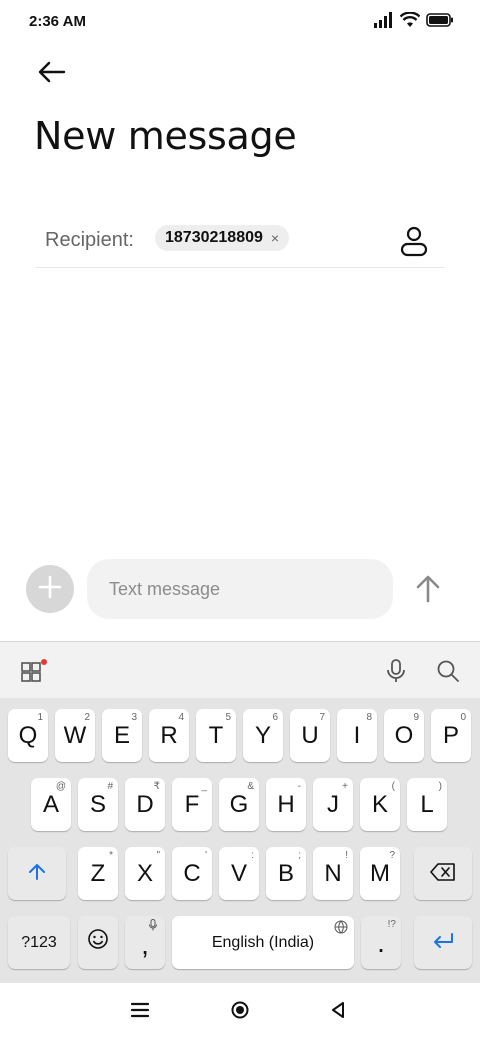 This screenshot has height=1040, width=480. Describe the element at coordinates (60, 786) in the screenshot. I see `key-hint: @` at that location.